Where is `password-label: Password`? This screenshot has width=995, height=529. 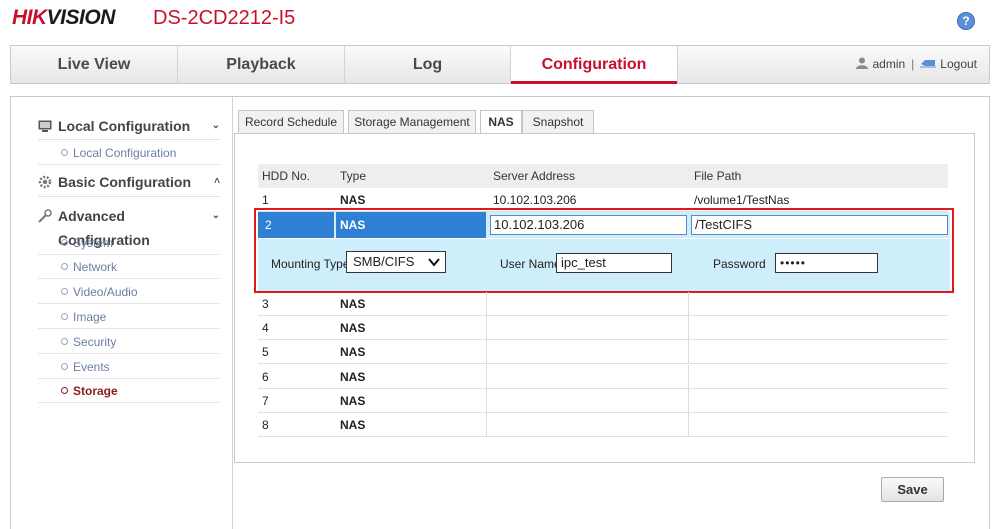 password-label: Password is located at coordinates (739, 264).